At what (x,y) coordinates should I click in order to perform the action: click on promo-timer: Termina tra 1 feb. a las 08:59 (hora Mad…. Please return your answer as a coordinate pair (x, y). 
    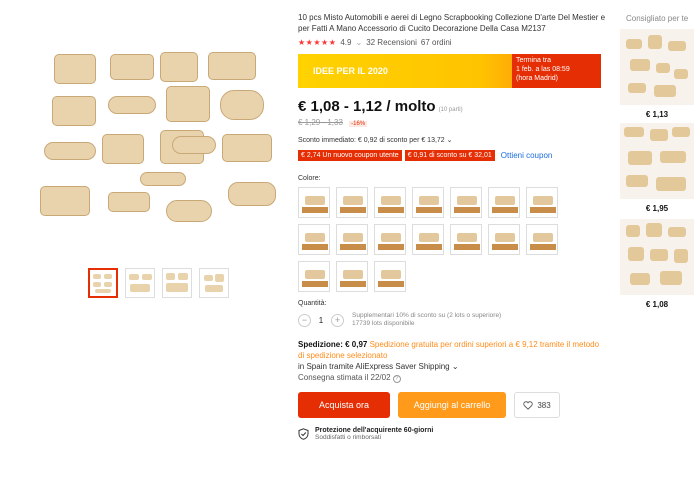
    Looking at the image, I should click on (556, 71).